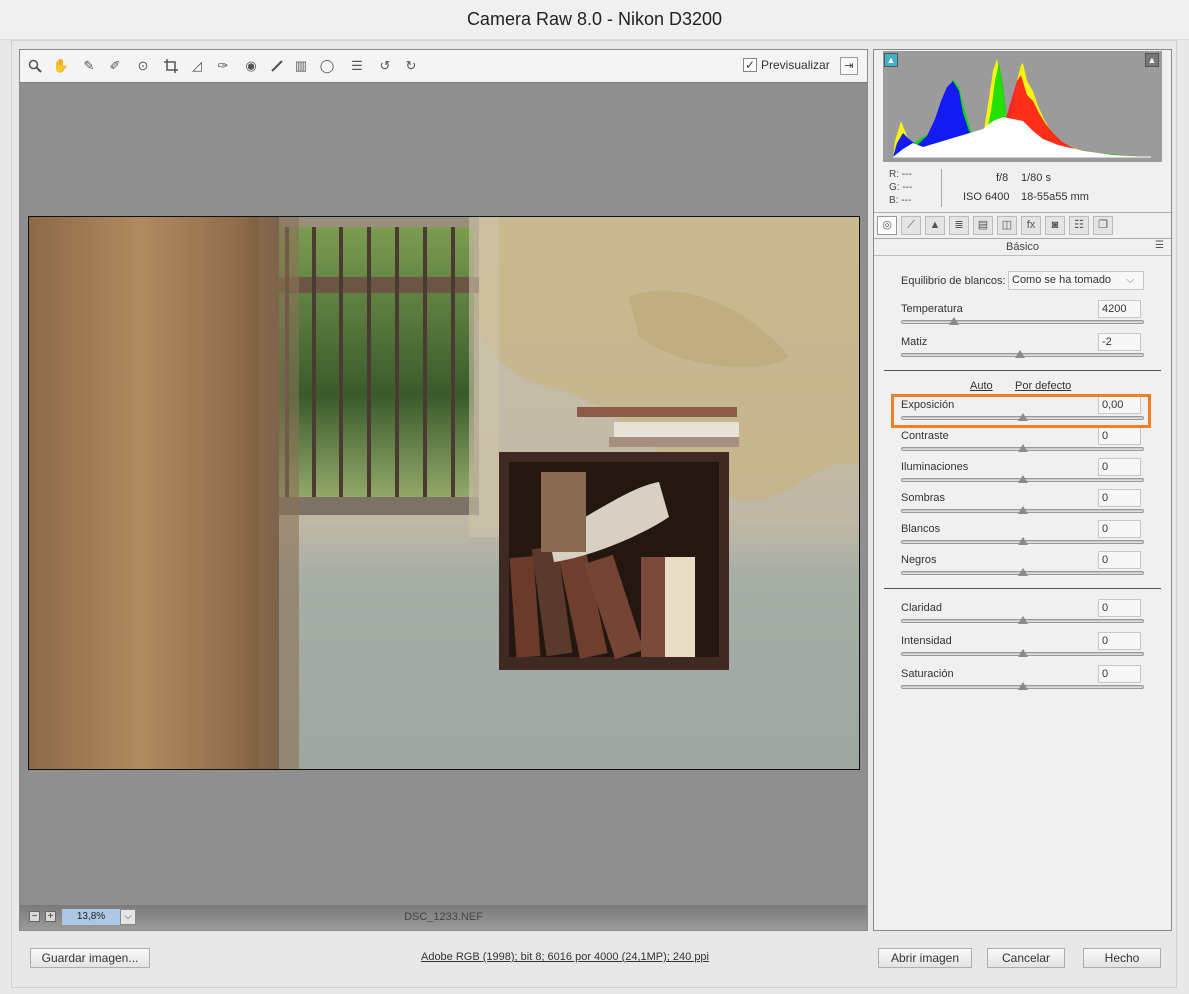 The width and height of the screenshot is (1189, 994). Describe the element at coordinates (900, 200) in the screenshot. I see `readout-b: B: ---` at that location.